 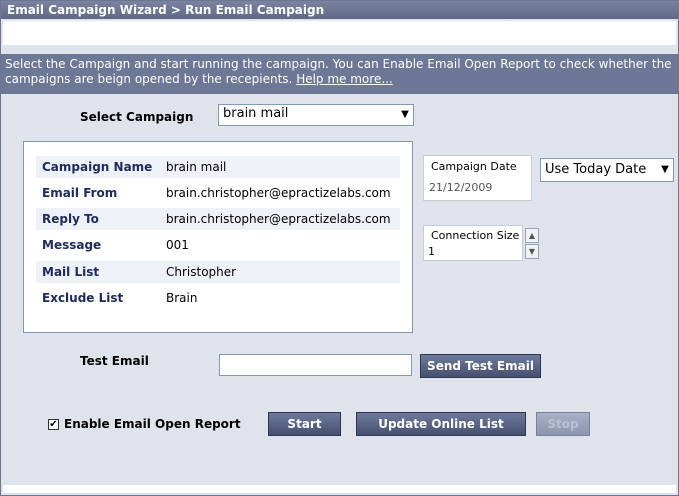 I want to click on enable-report-checkbox: ✔, so click(x=53, y=424).